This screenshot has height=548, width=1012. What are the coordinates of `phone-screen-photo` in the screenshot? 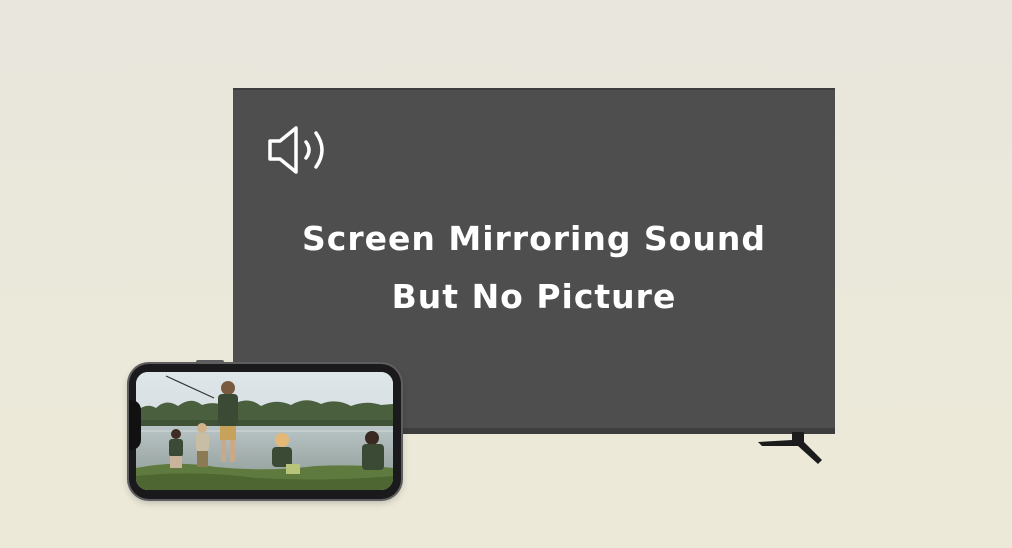 It's located at (264, 431).